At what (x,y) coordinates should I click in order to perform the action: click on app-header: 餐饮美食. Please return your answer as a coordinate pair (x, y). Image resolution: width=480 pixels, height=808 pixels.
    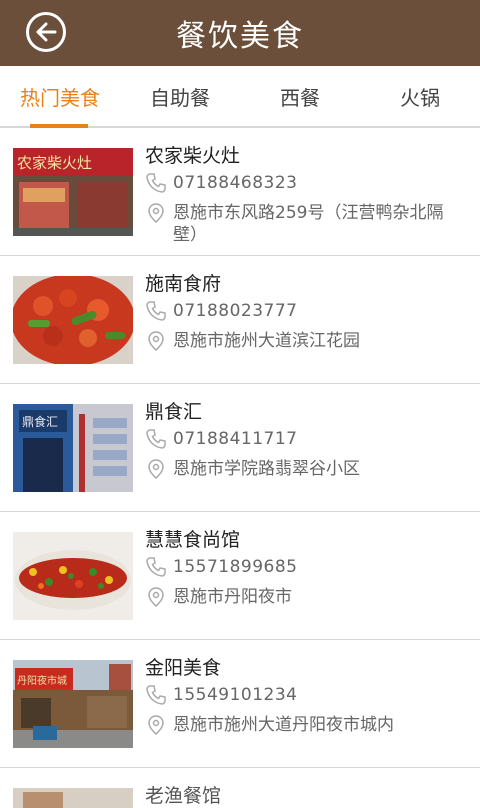
    Looking at the image, I should click on (240, 33).